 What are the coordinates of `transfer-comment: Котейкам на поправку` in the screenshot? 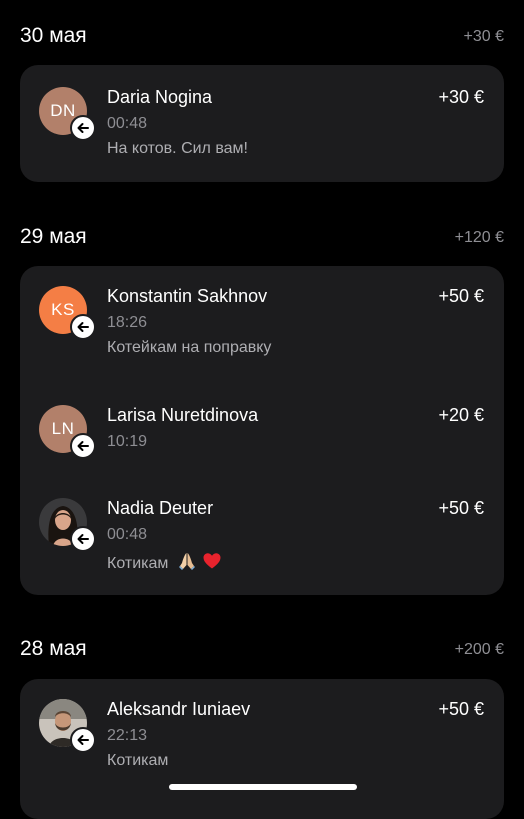 It's located at (189, 347).